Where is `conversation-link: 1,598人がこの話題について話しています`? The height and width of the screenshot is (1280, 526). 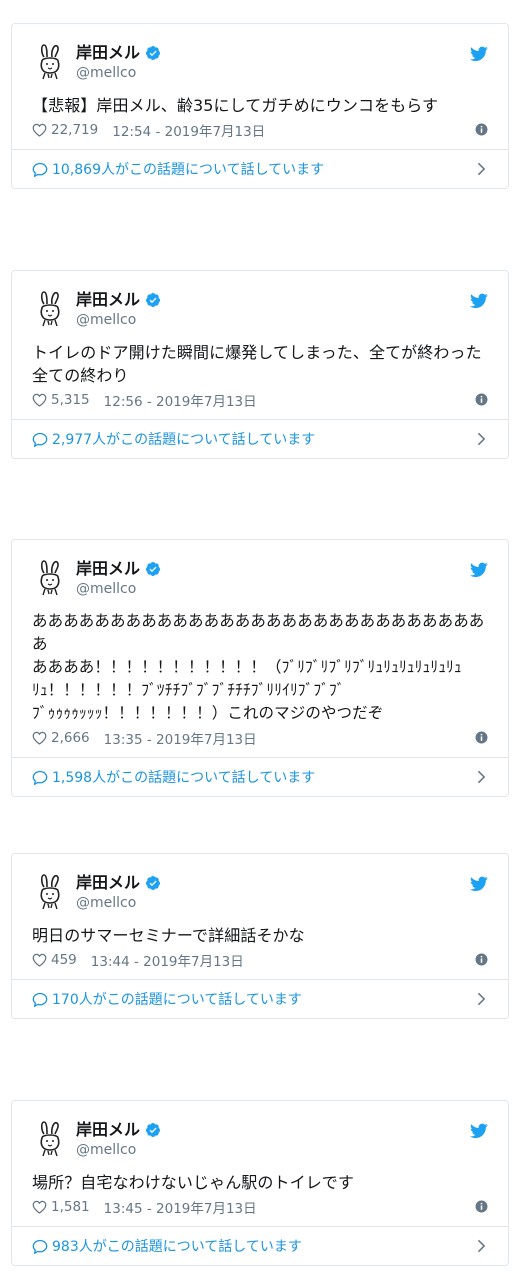 conversation-link: 1,598人がこの話題について話しています is located at coordinates (260, 776).